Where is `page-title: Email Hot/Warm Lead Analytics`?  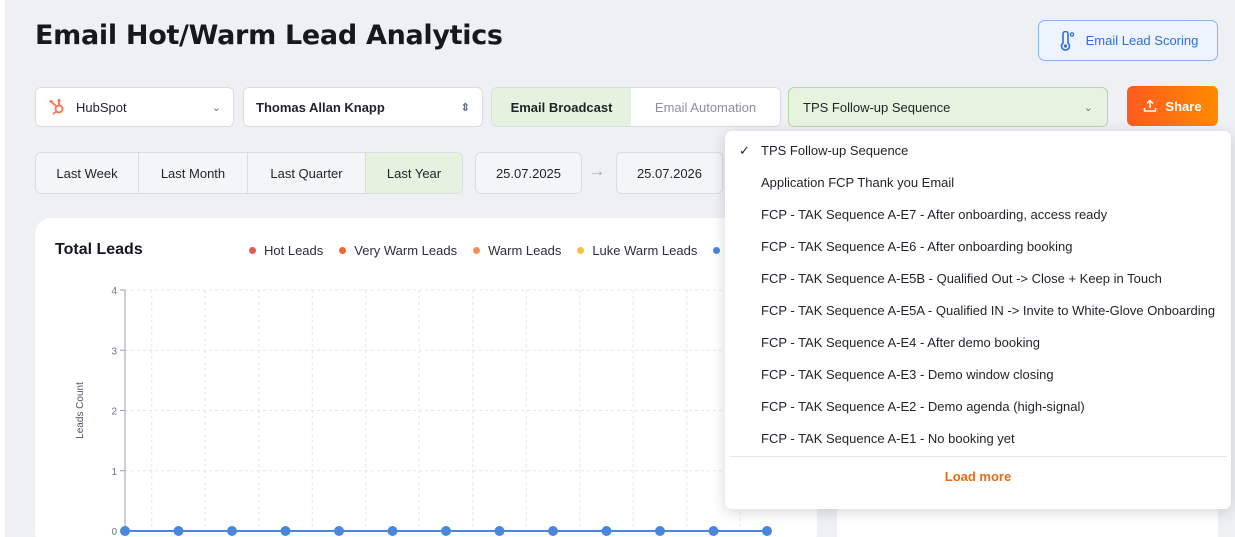 page-title: Email Hot/Warm Lead Analytics is located at coordinates (269, 35).